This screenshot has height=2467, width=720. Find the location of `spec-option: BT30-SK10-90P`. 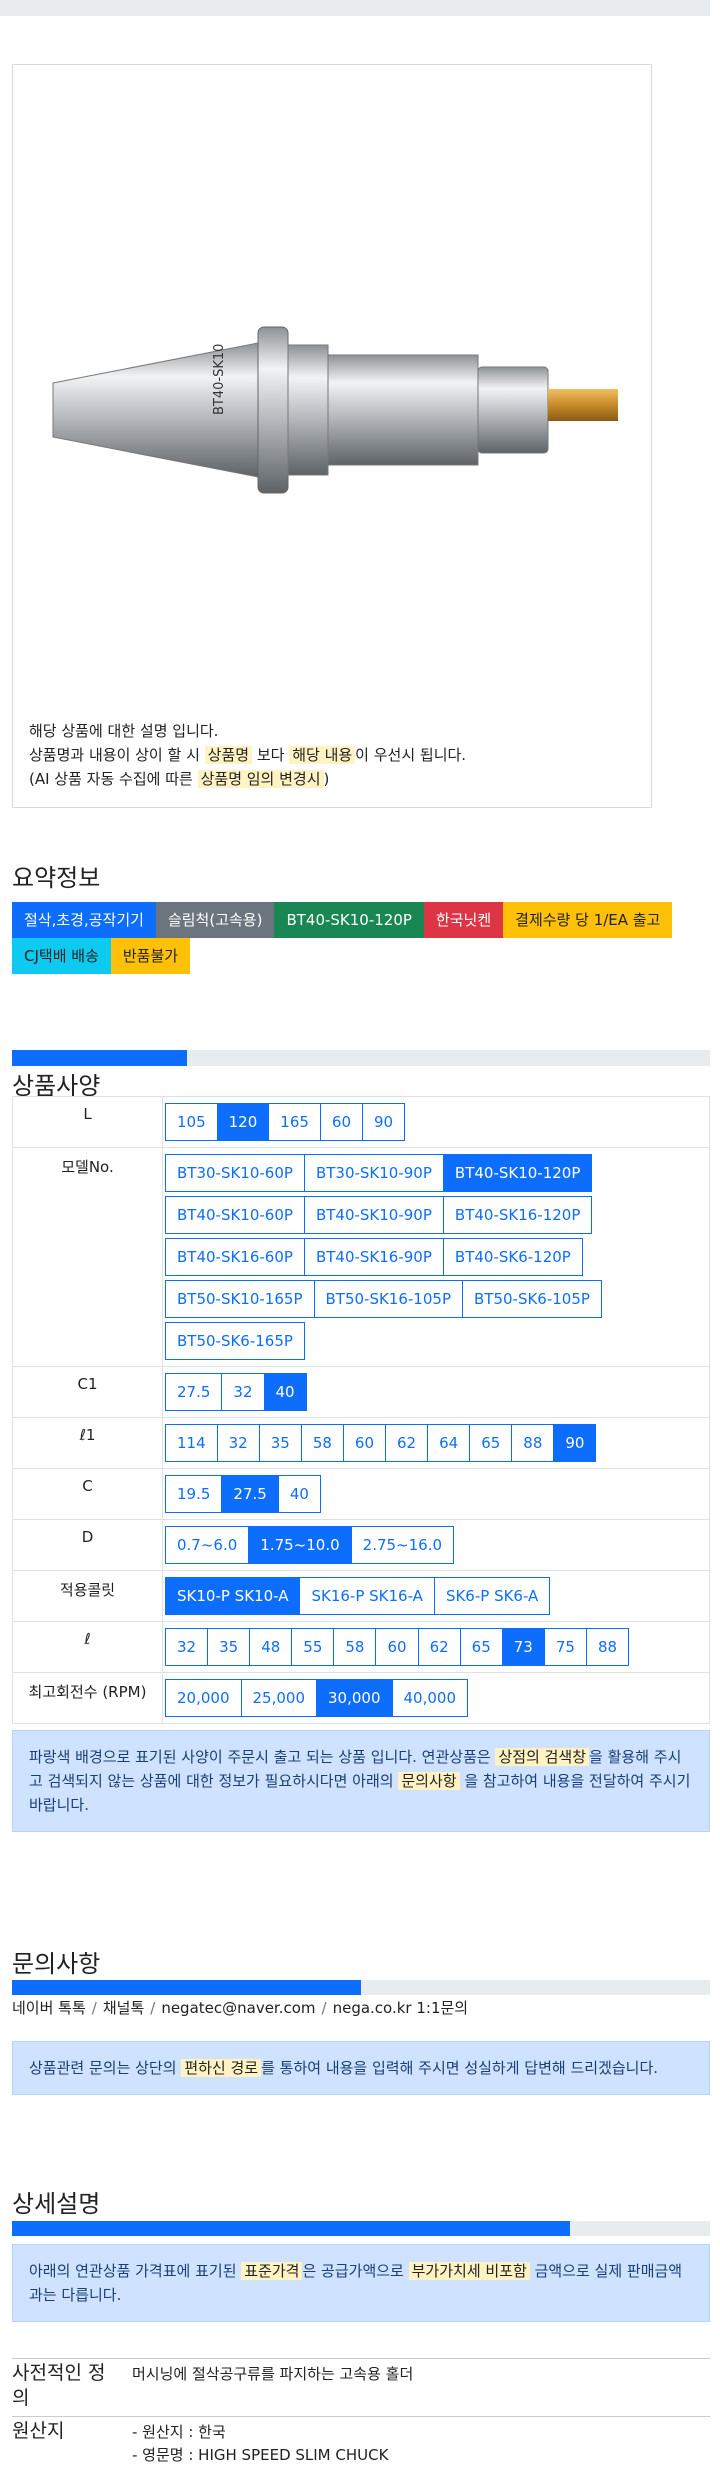

spec-option: BT30-SK10-90P is located at coordinates (373, 1173).